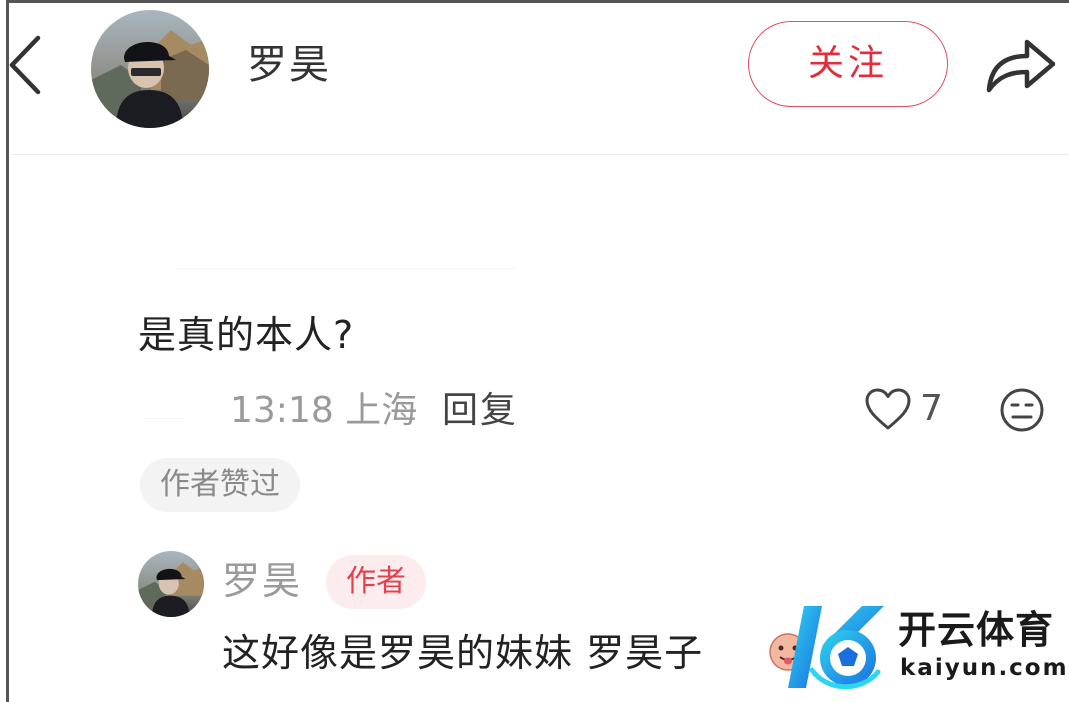 The height and width of the screenshot is (702, 1069). I want to click on heart-outline-icon, so click(888, 409).